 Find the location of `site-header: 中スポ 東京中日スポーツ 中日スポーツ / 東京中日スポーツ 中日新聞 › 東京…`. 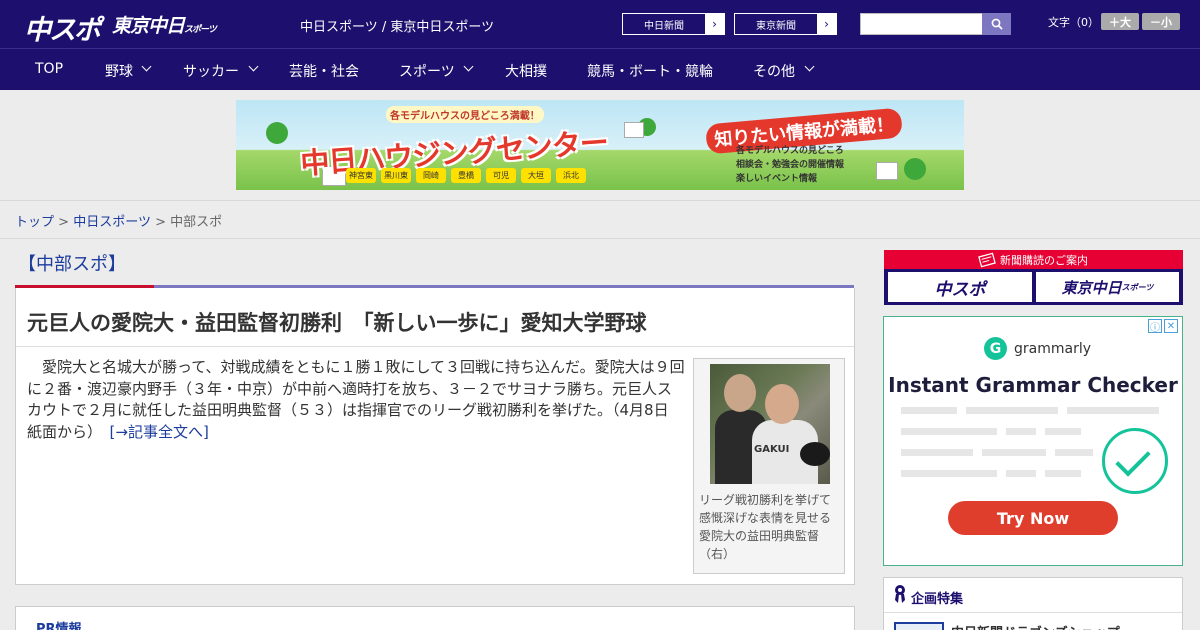

site-header: 中スポ 東京中日スポーツ 中日スポーツ / 東京中日スポーツ 中日新聞 › 東京… is located at coordinates (600, 24).